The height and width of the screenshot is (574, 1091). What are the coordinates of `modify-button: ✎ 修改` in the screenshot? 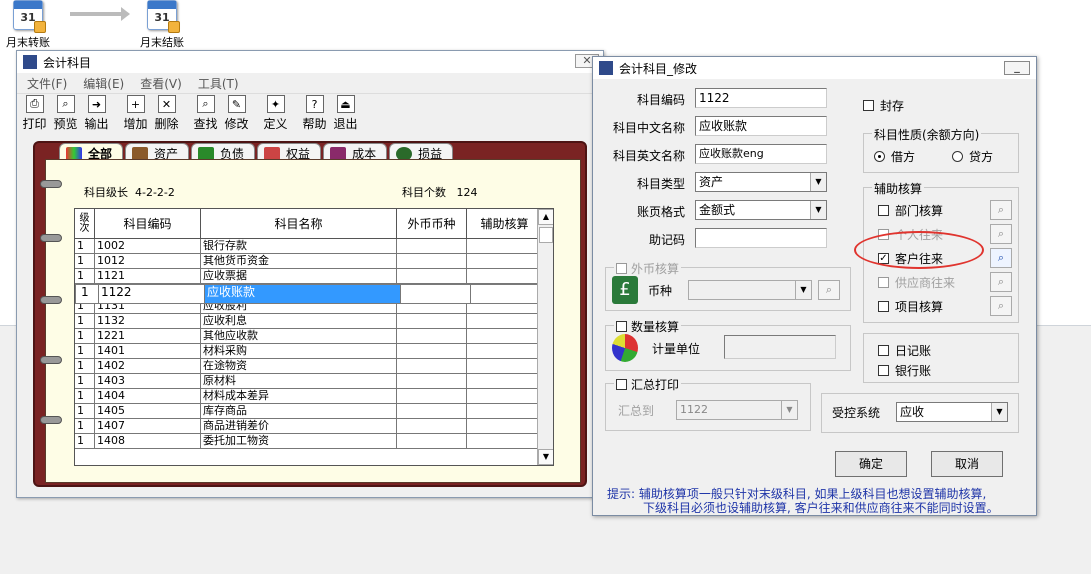 It's located at (236, 113).